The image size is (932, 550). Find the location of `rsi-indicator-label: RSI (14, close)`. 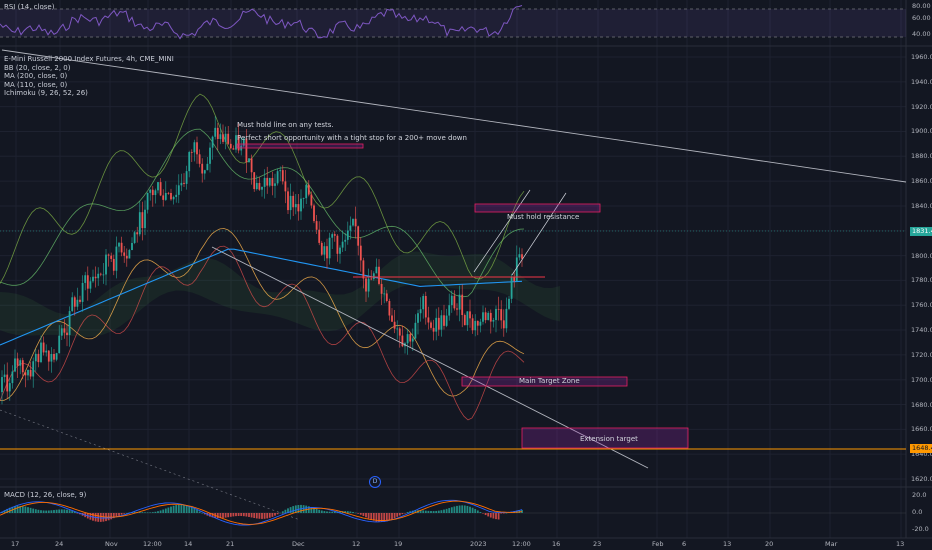

rsi-indicator-label: RSI (14, close) is located at coordinates (29, 7).